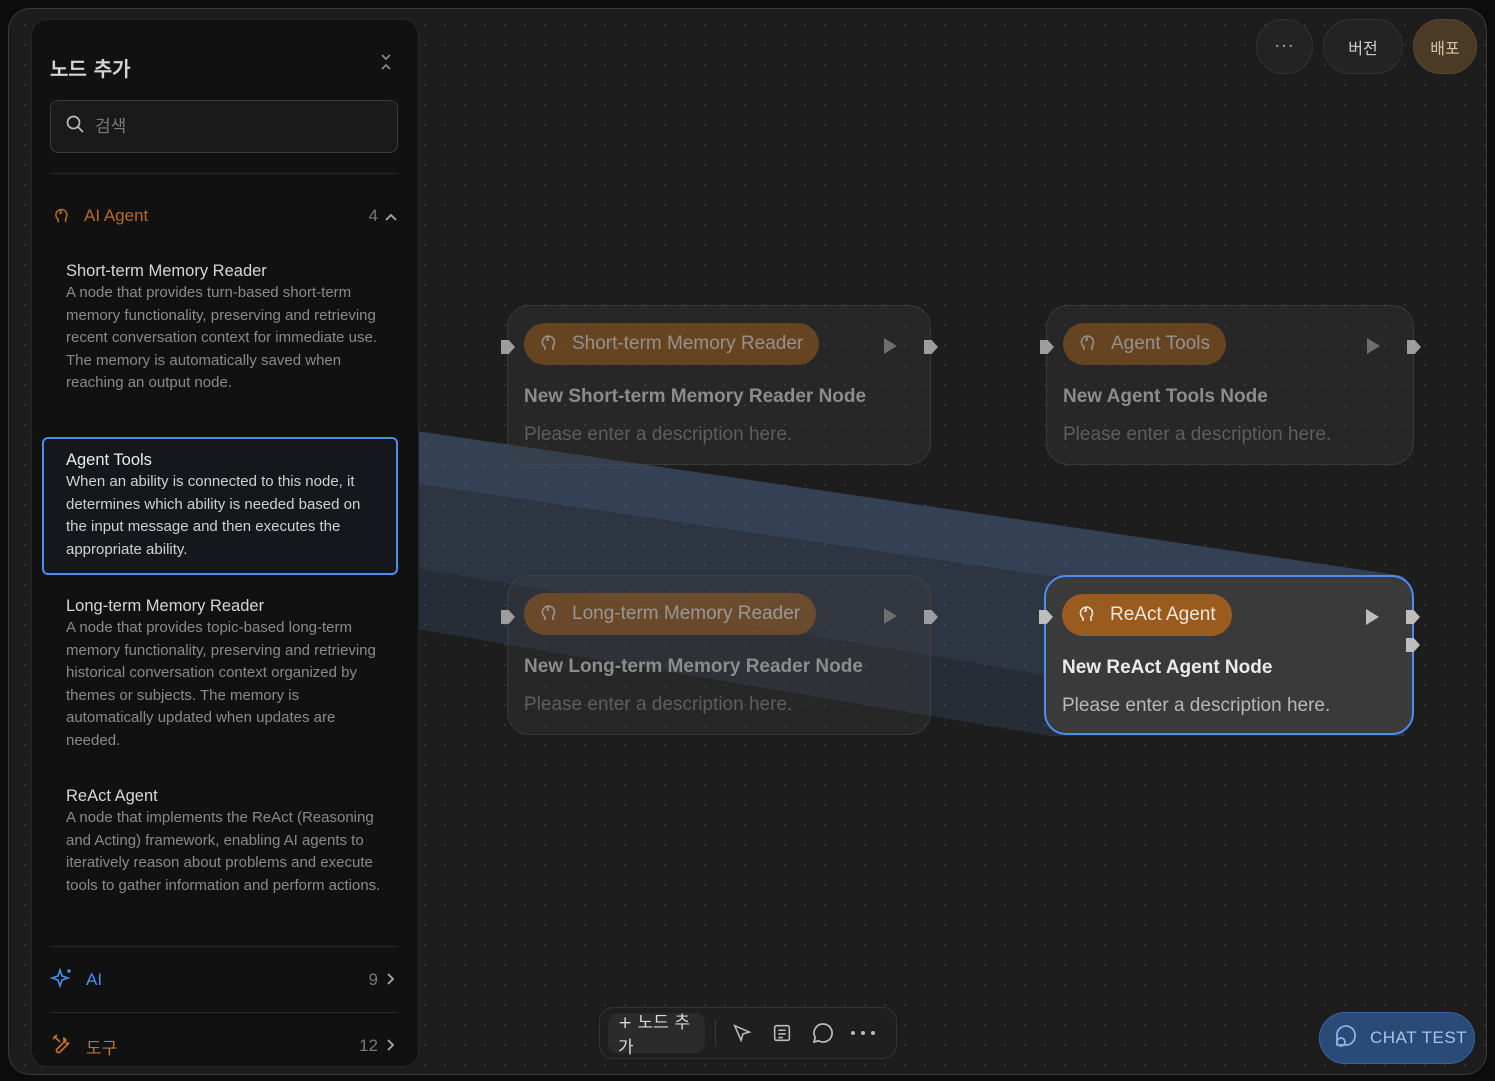  Describe the element at coordinates (61, 980) in the screenshot. I see `sparkles-icon` at that location.